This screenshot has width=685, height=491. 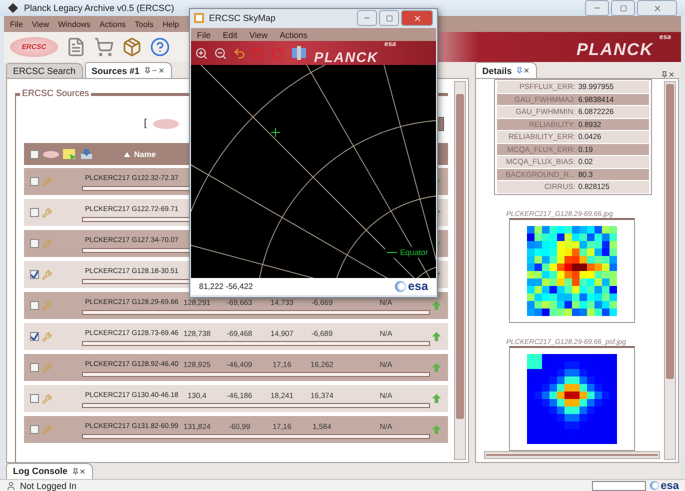 I want to click on note-icon, so click(x=70, y=154).